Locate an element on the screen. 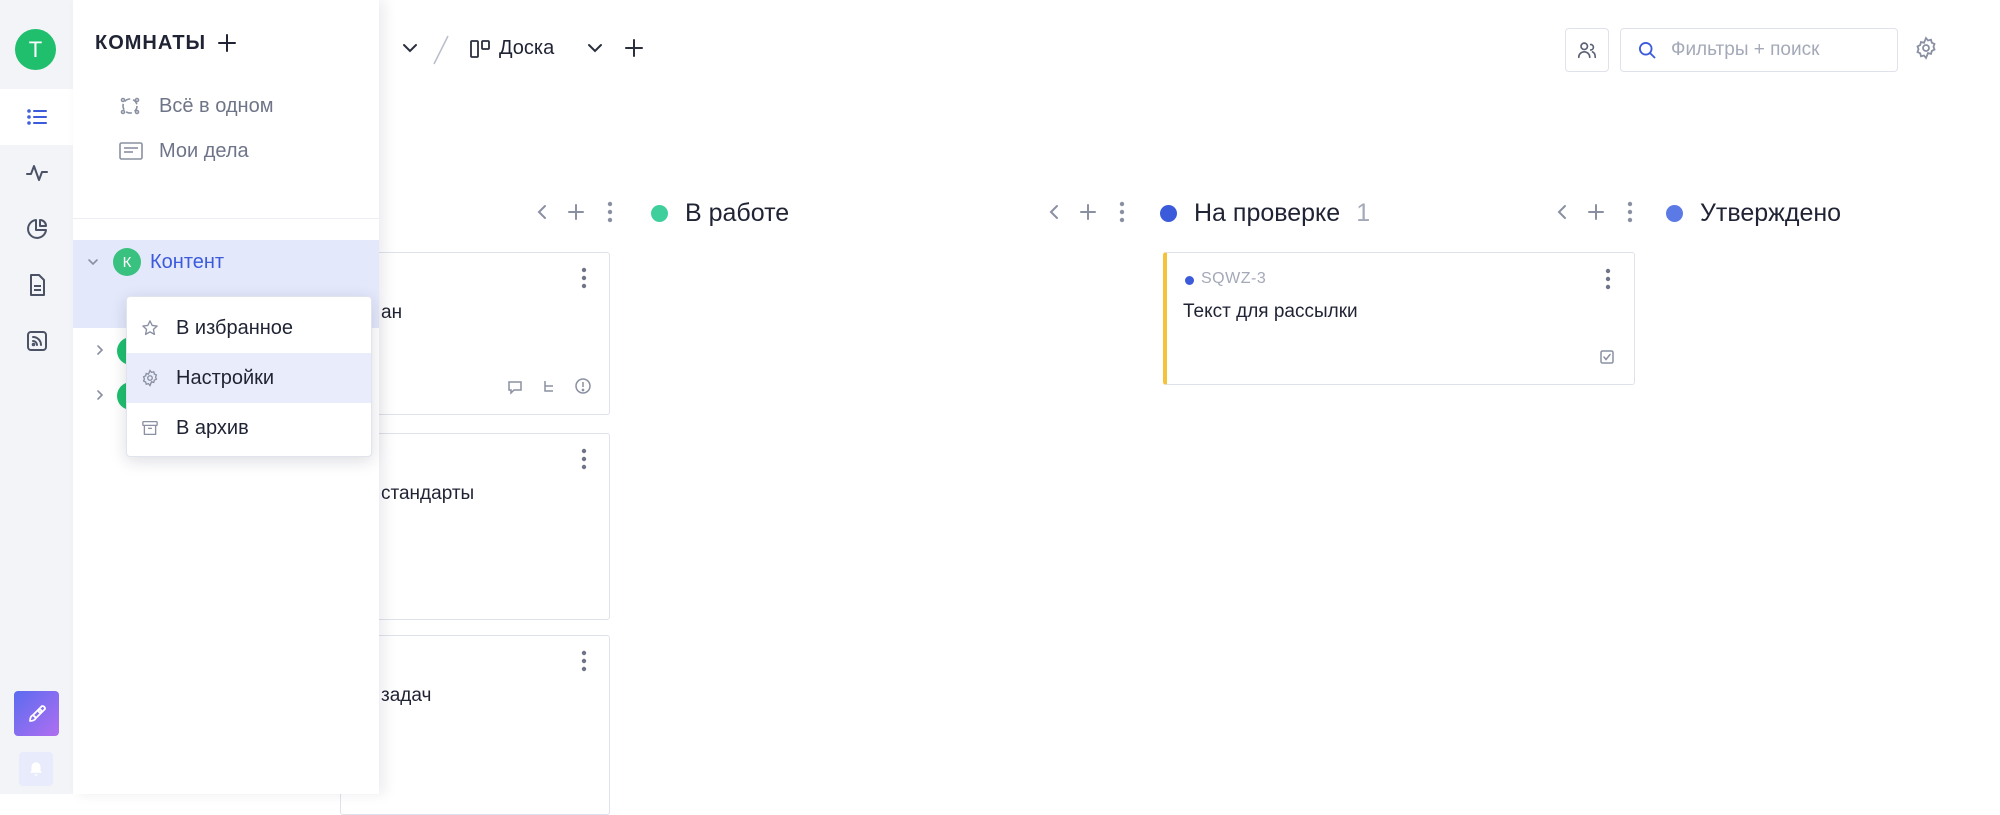  my-tasks-icon is located at coordinates (132, 151).